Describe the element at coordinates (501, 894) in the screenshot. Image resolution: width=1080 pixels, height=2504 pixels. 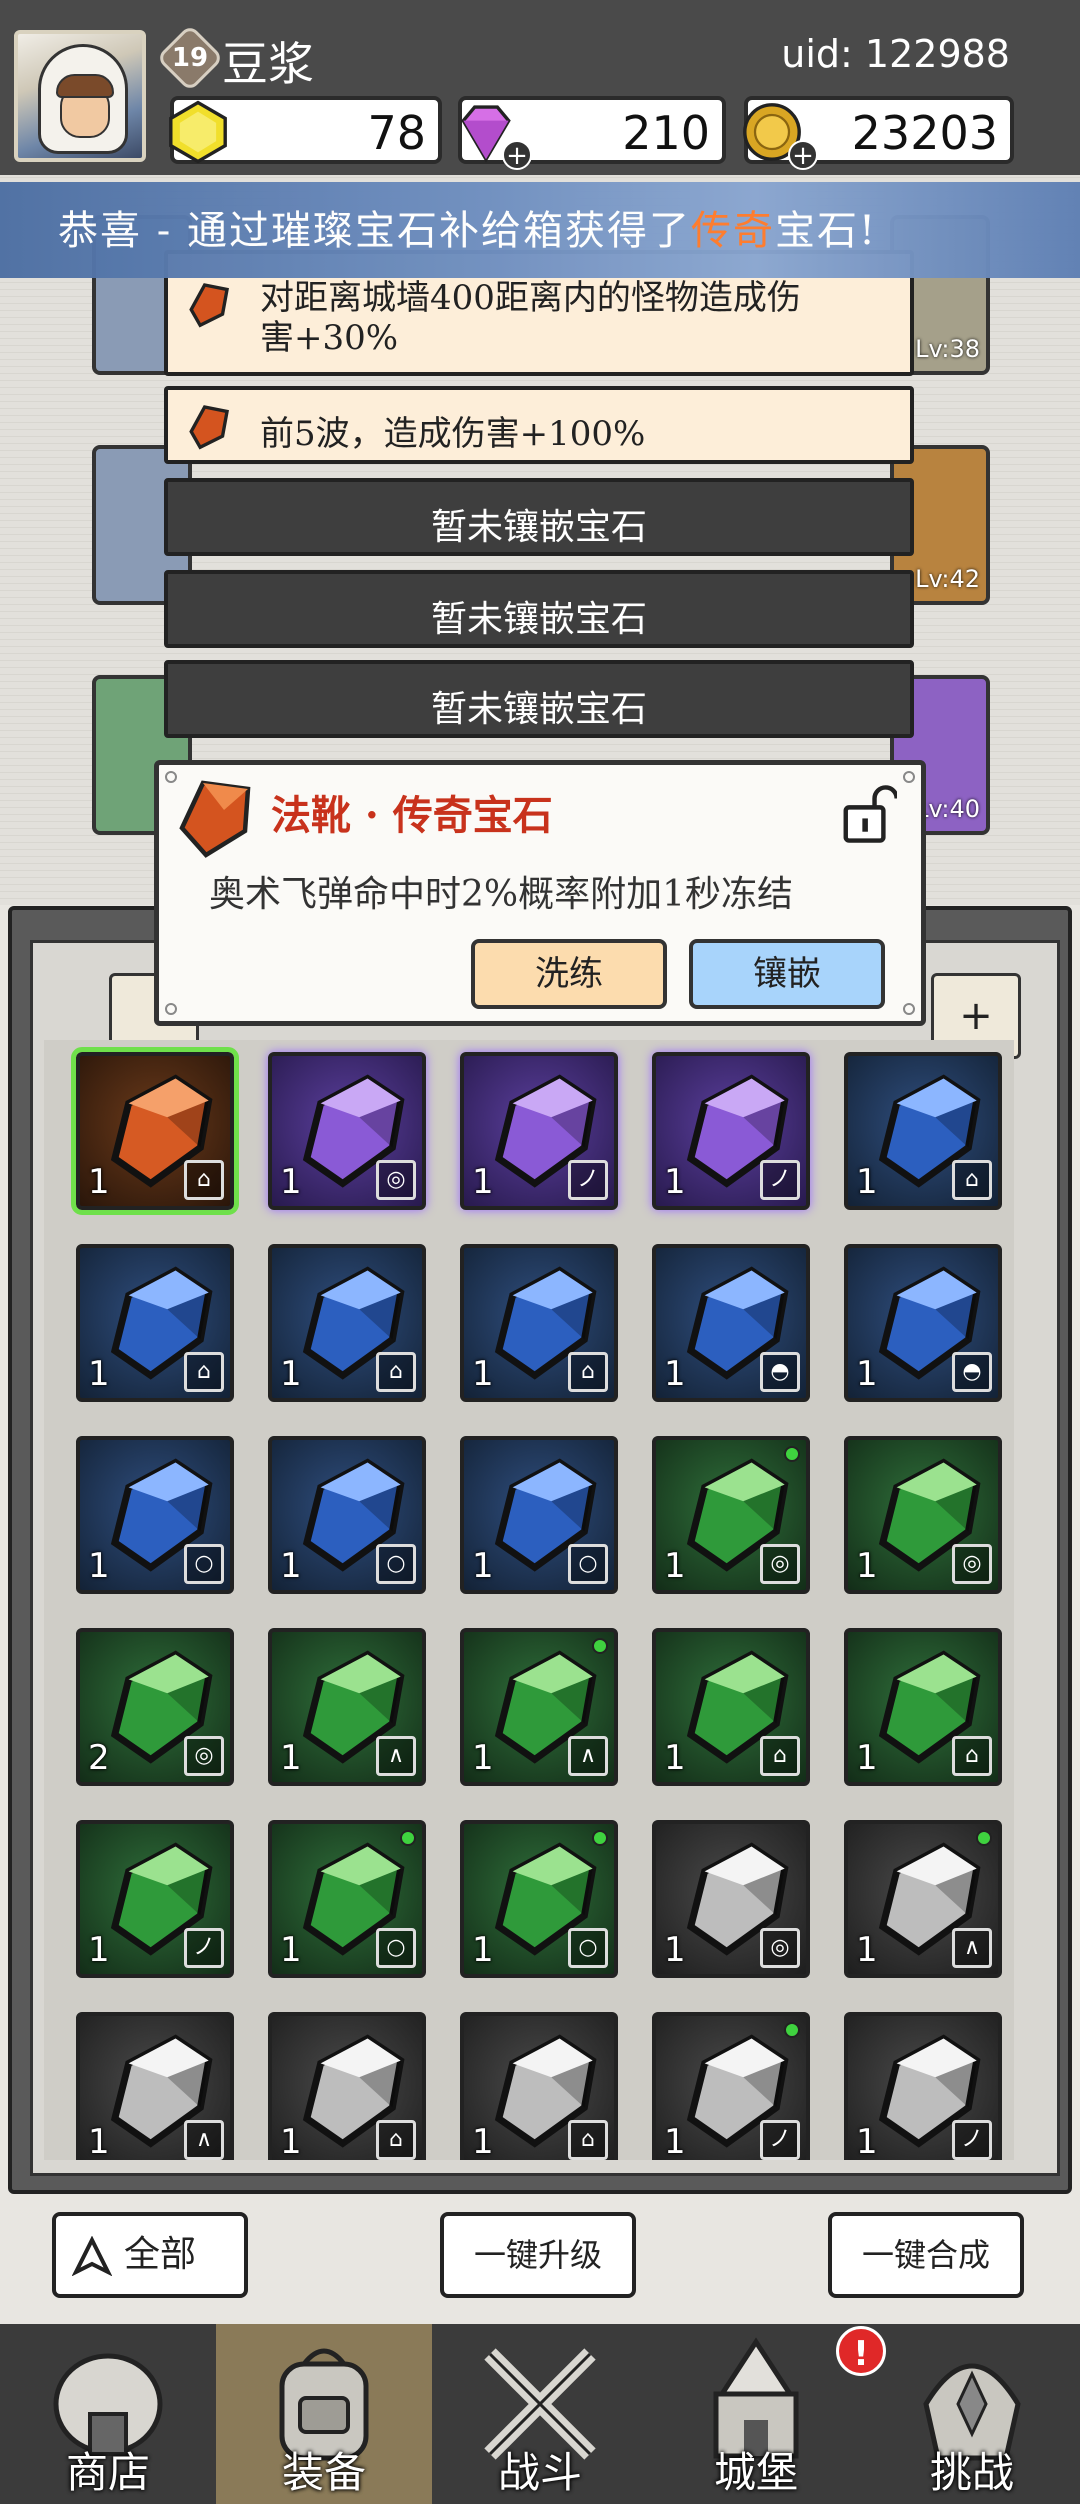
I see `popup-description: 奥术飞弹命中时2%概率附加1秒冻结` at that location.